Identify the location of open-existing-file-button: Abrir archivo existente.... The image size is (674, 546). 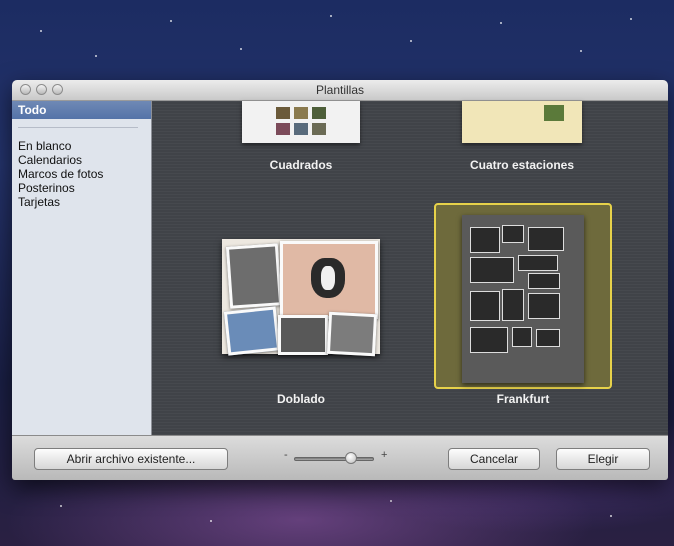
(131, 459).